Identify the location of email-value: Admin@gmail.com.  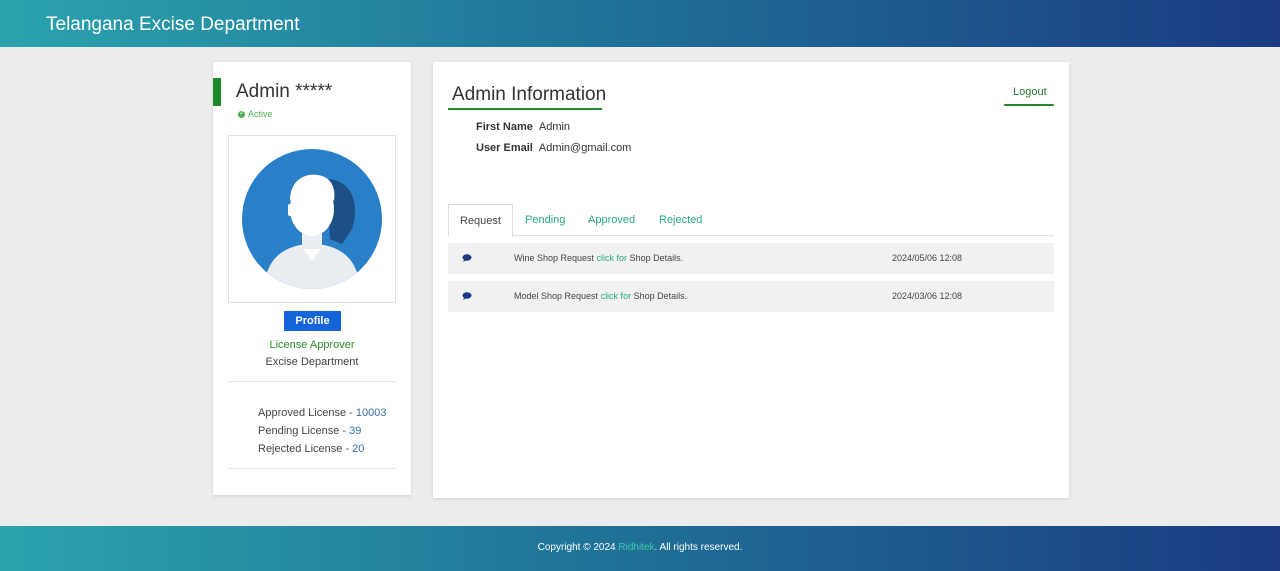
(585, 148).